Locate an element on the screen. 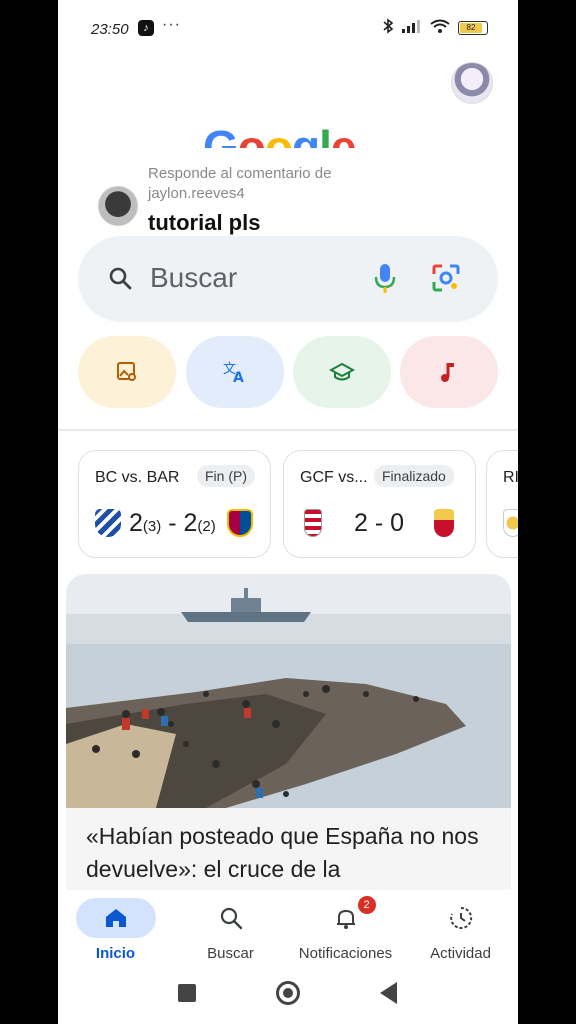 The image size is (576, 1024). comment-text: tutorial pls is located at coordinates (204, 222).